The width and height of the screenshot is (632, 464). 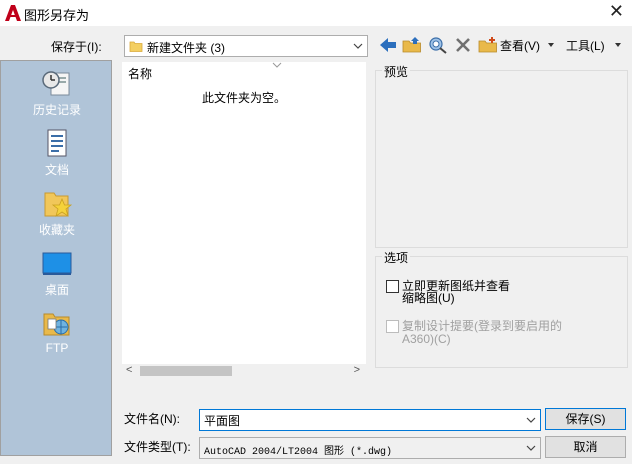 I want to click on place-ftp: FTP, so click(x=57, y=332).